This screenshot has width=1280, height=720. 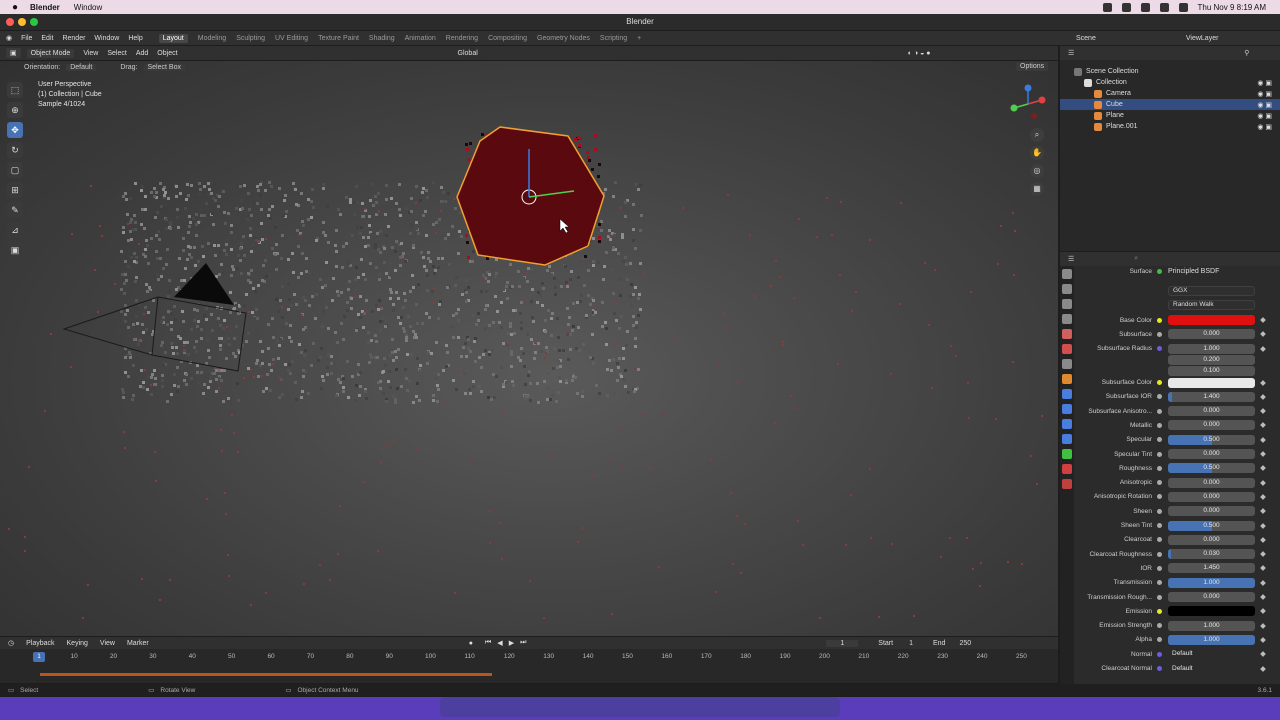 I want to click on search-icon, so click(x=1164, y=7).